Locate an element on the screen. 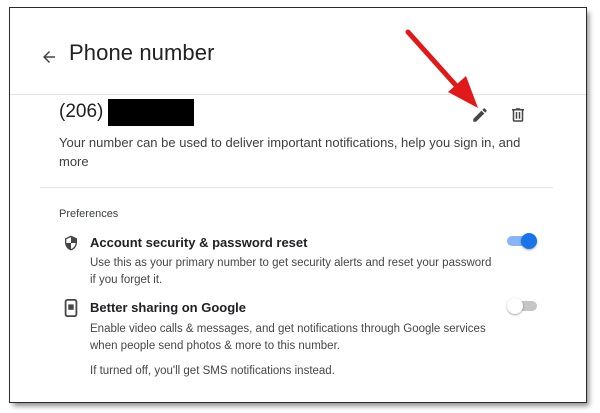 The height and width of the screenshot is (413, 600). shield-icon is located at coordinates (71, 243).